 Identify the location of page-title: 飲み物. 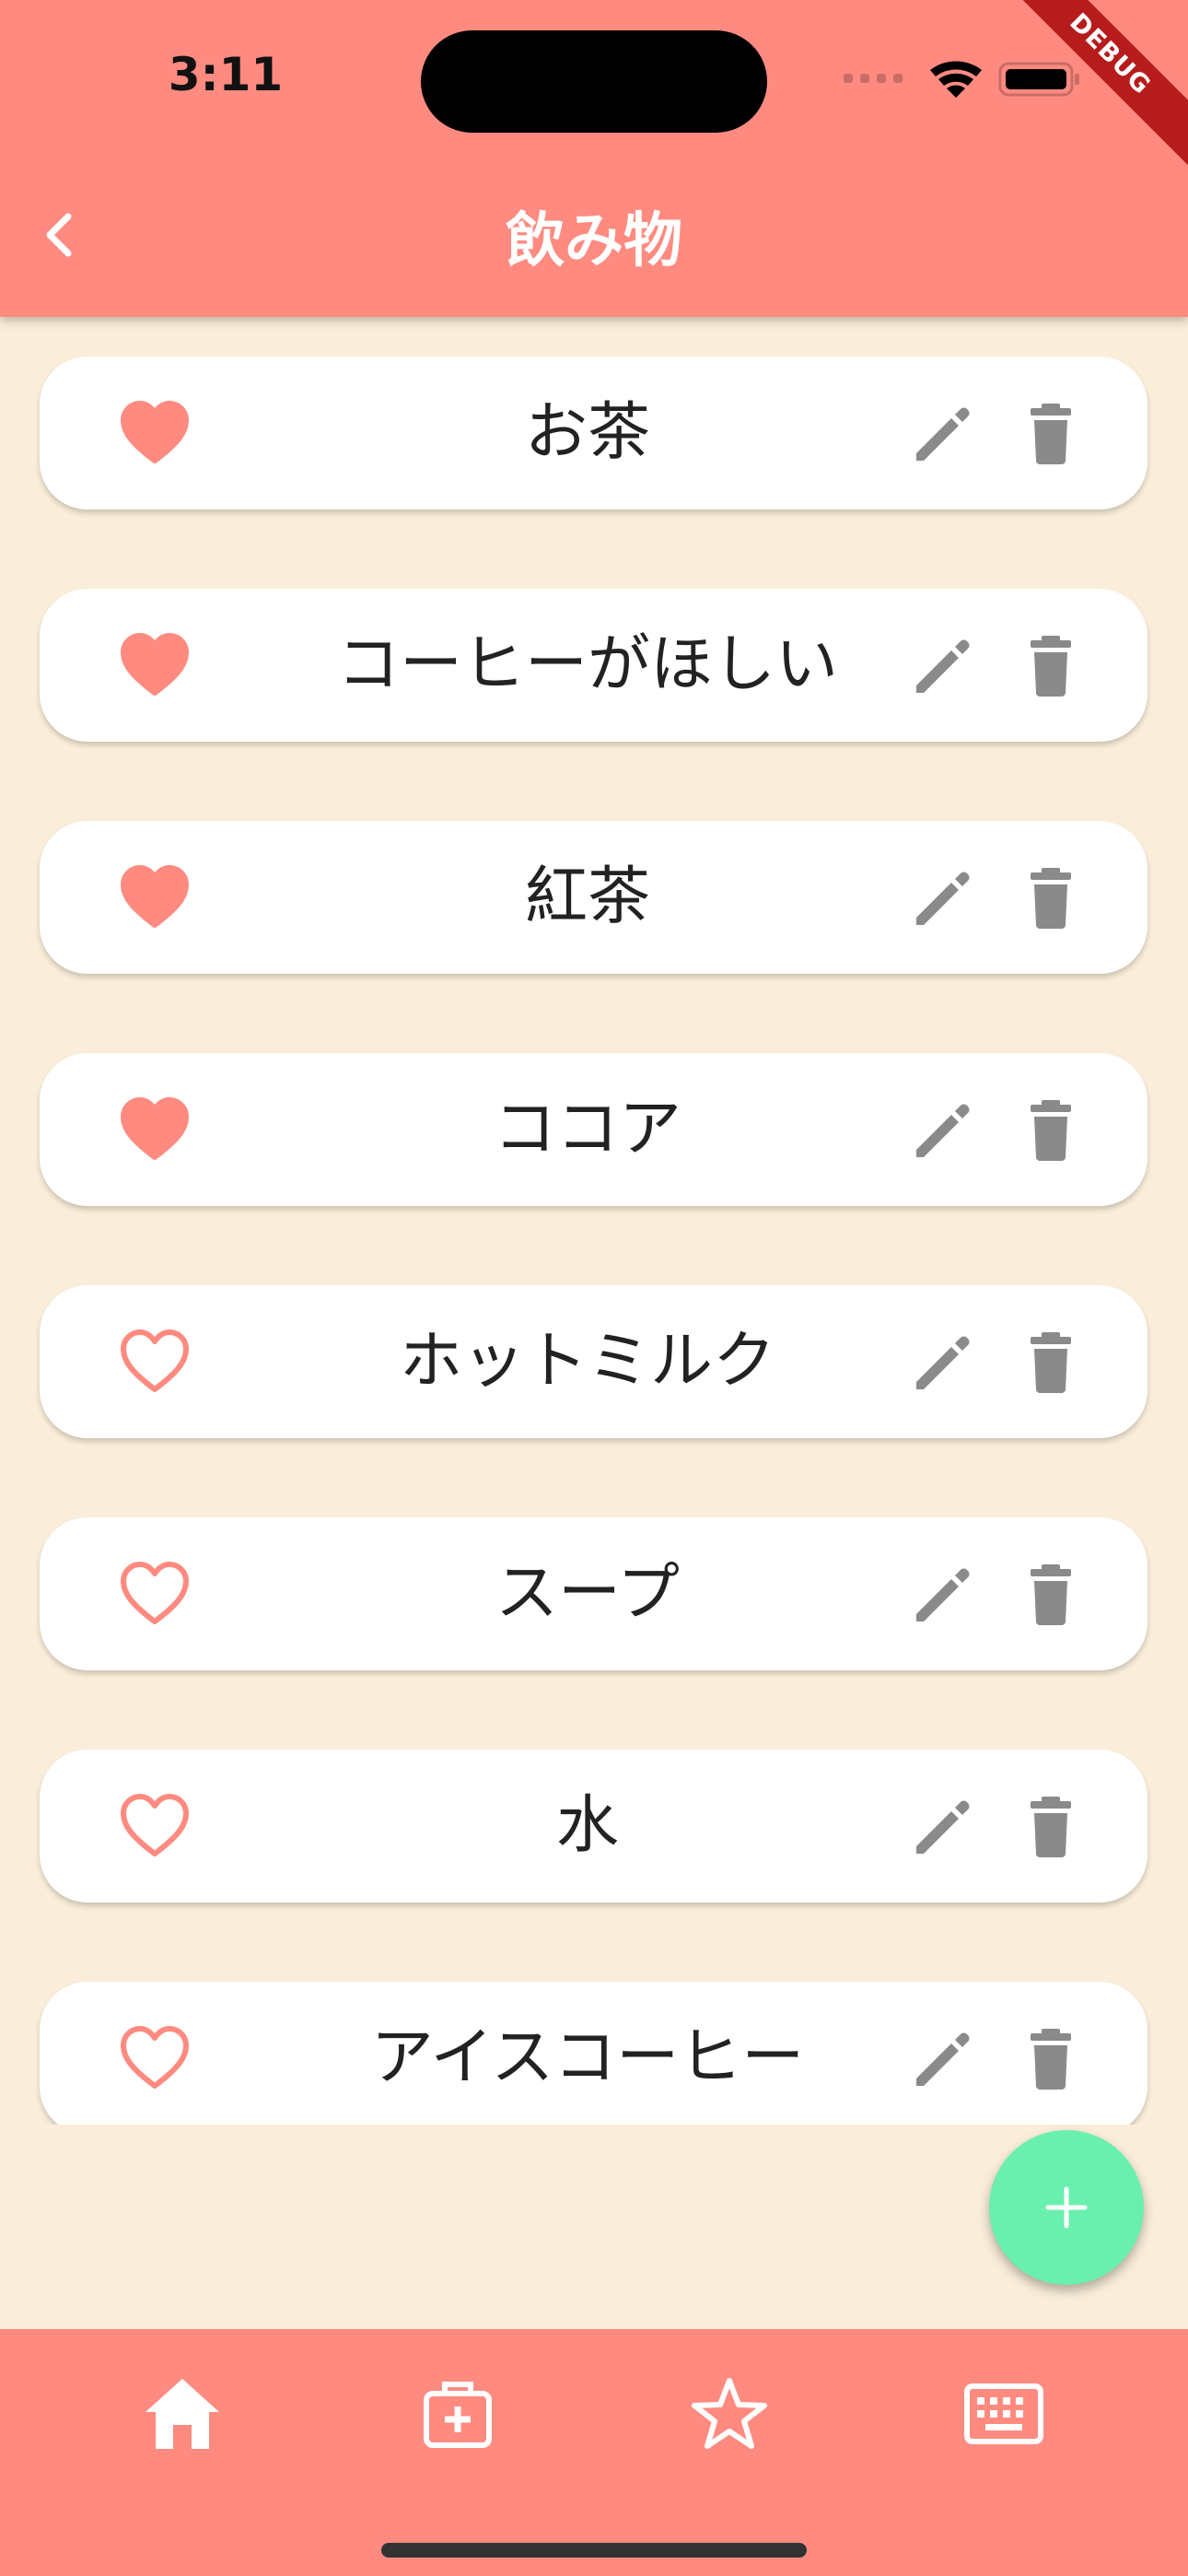
(594, 241).